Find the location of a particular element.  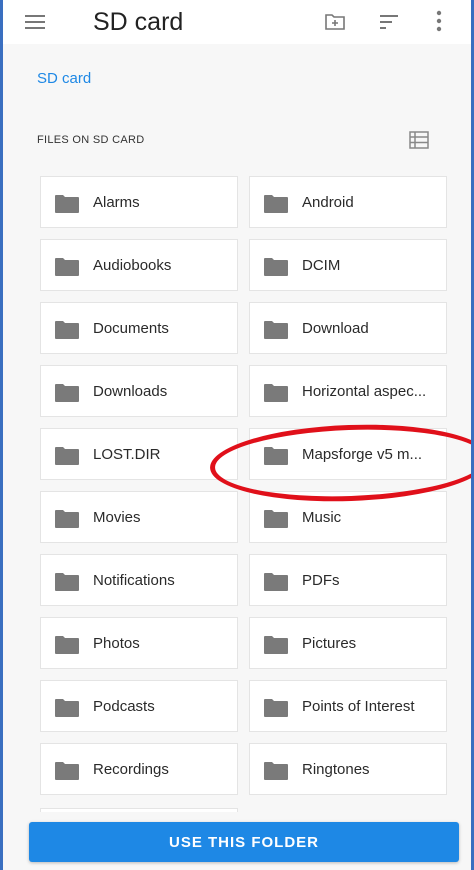

folder-label: DCIM is located at coordinates (321, 265).